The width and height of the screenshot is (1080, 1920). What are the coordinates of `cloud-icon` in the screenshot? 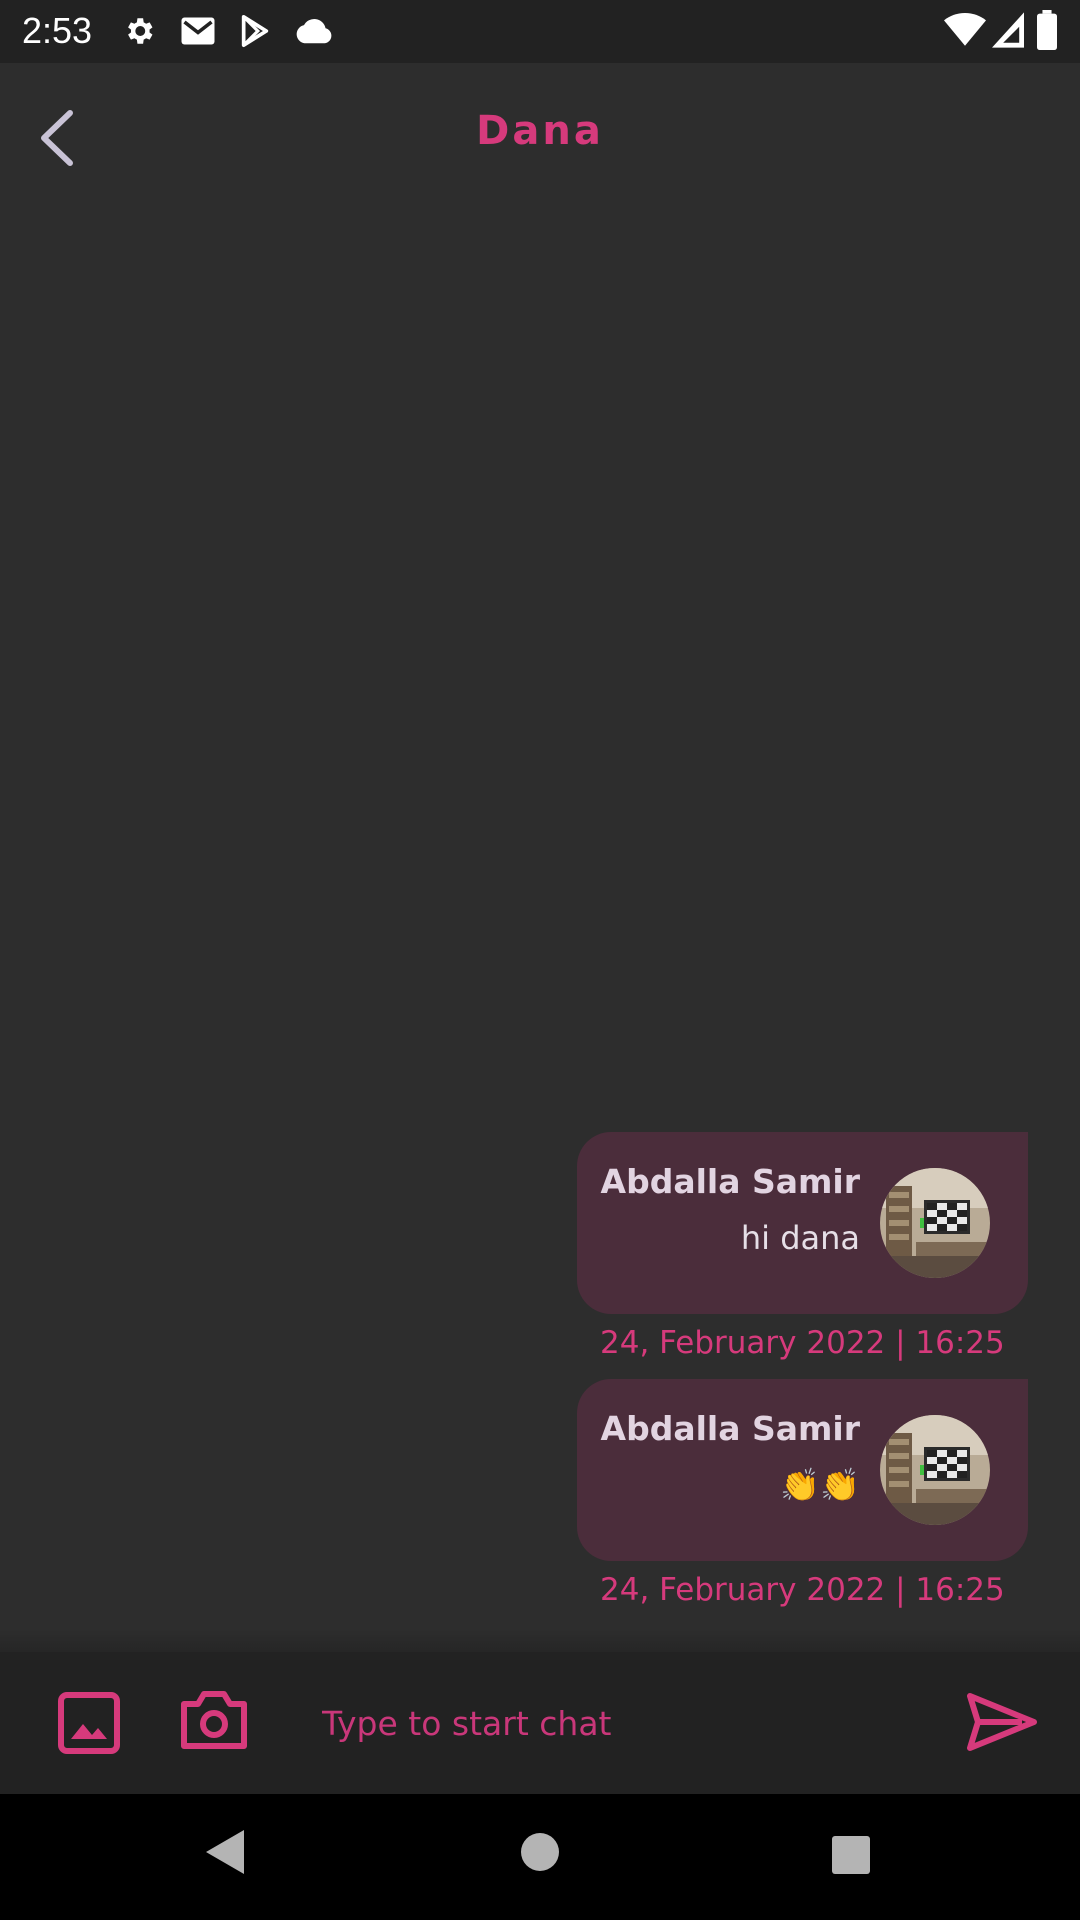 It's located at (314, 31).